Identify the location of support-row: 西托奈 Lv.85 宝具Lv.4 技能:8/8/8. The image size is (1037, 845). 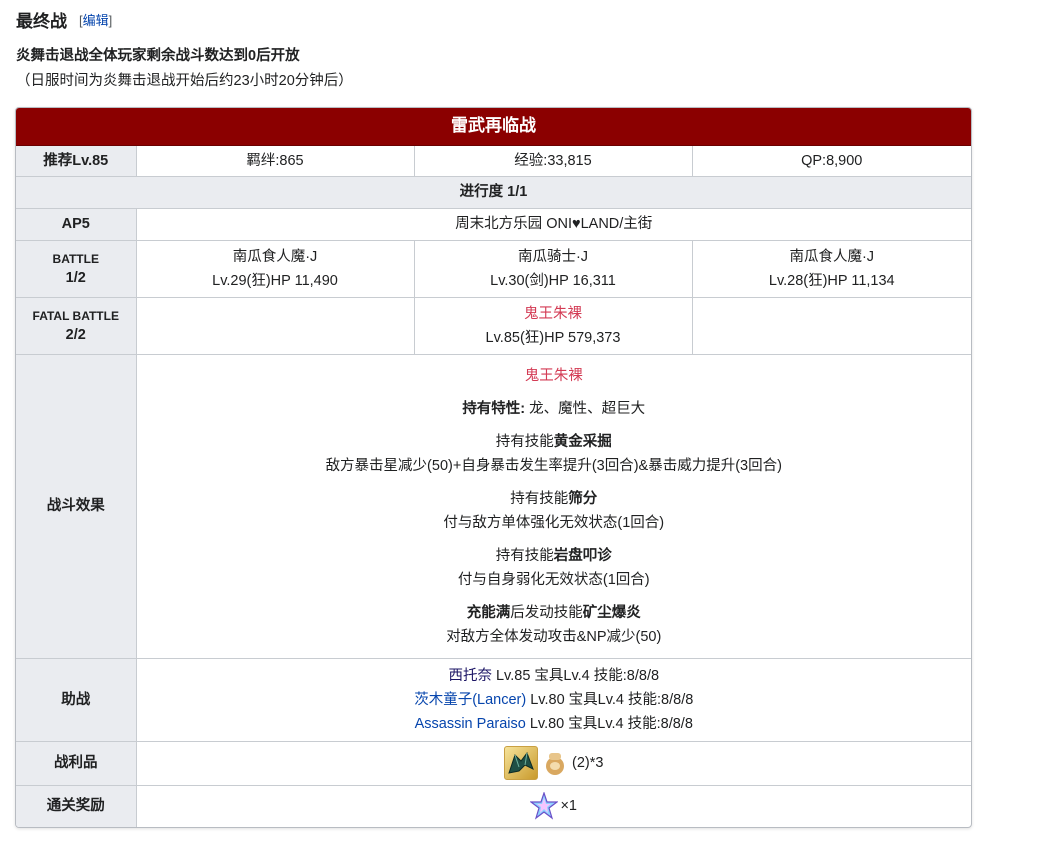
(554, 676).